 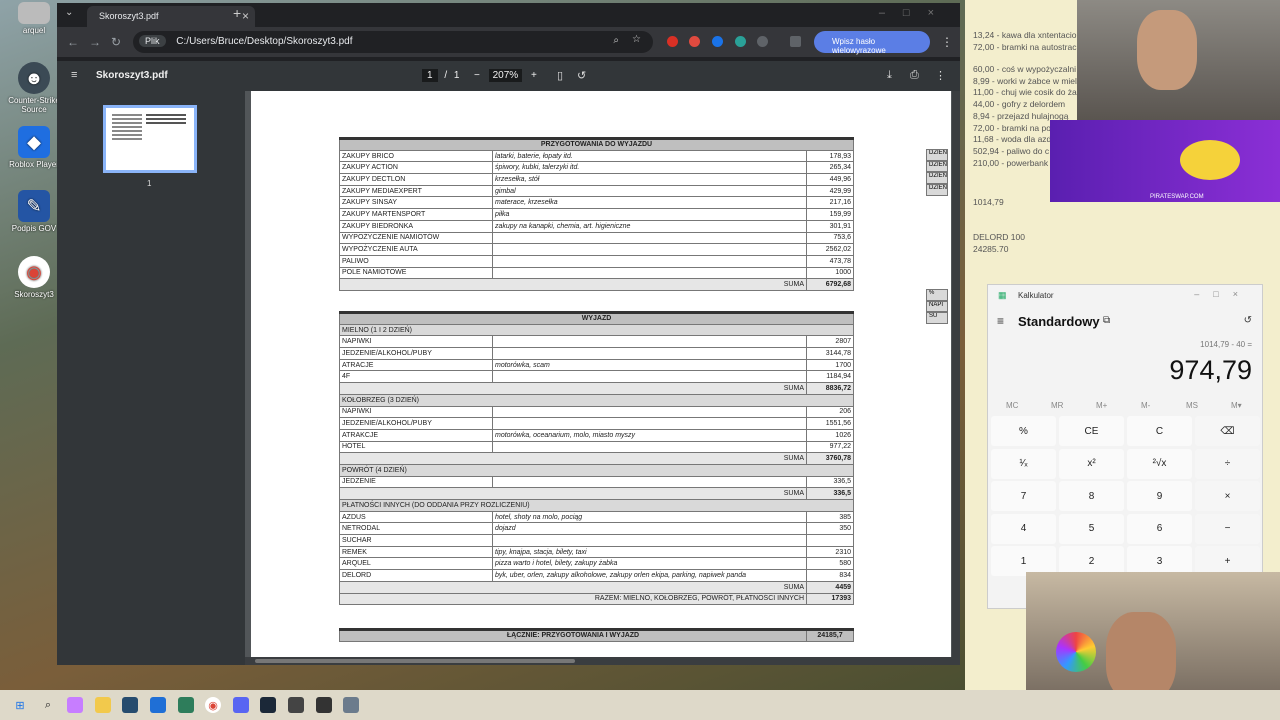 I want to click on memory-button: M▾, so click(x=1236, y=405).